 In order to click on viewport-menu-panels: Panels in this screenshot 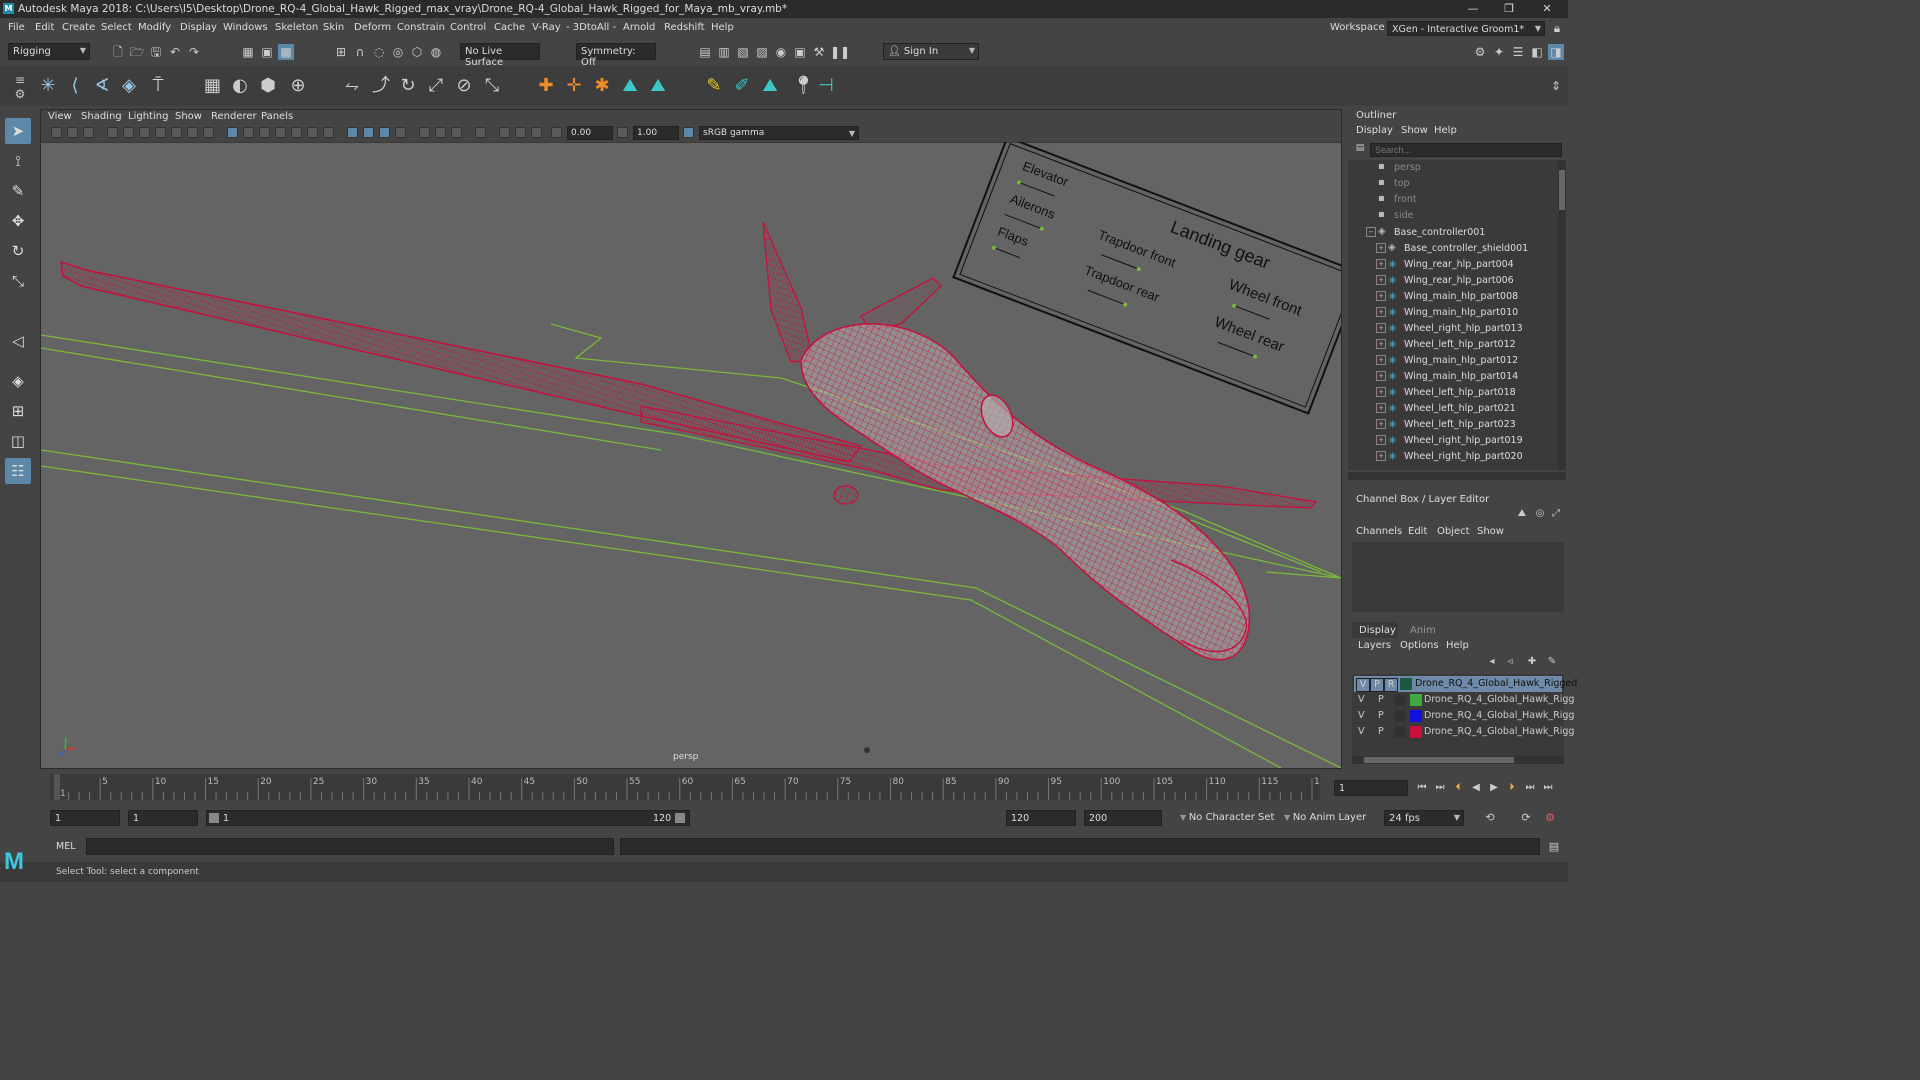, I will do `click(277, 116)`.